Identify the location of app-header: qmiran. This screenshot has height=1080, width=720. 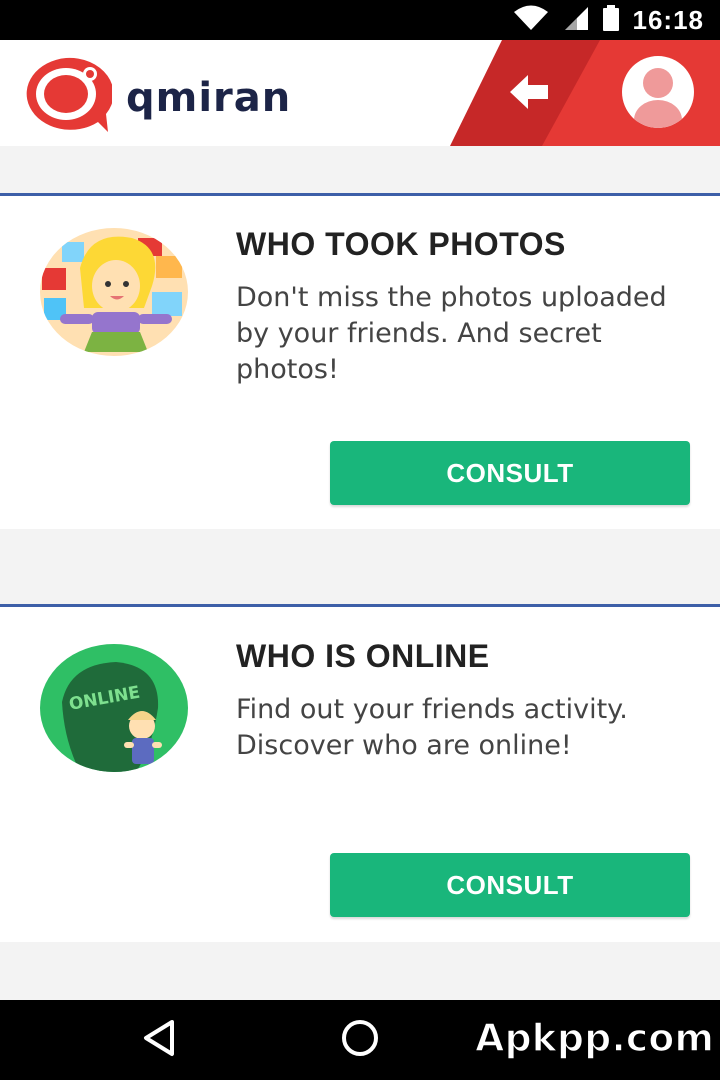
(360, 93).